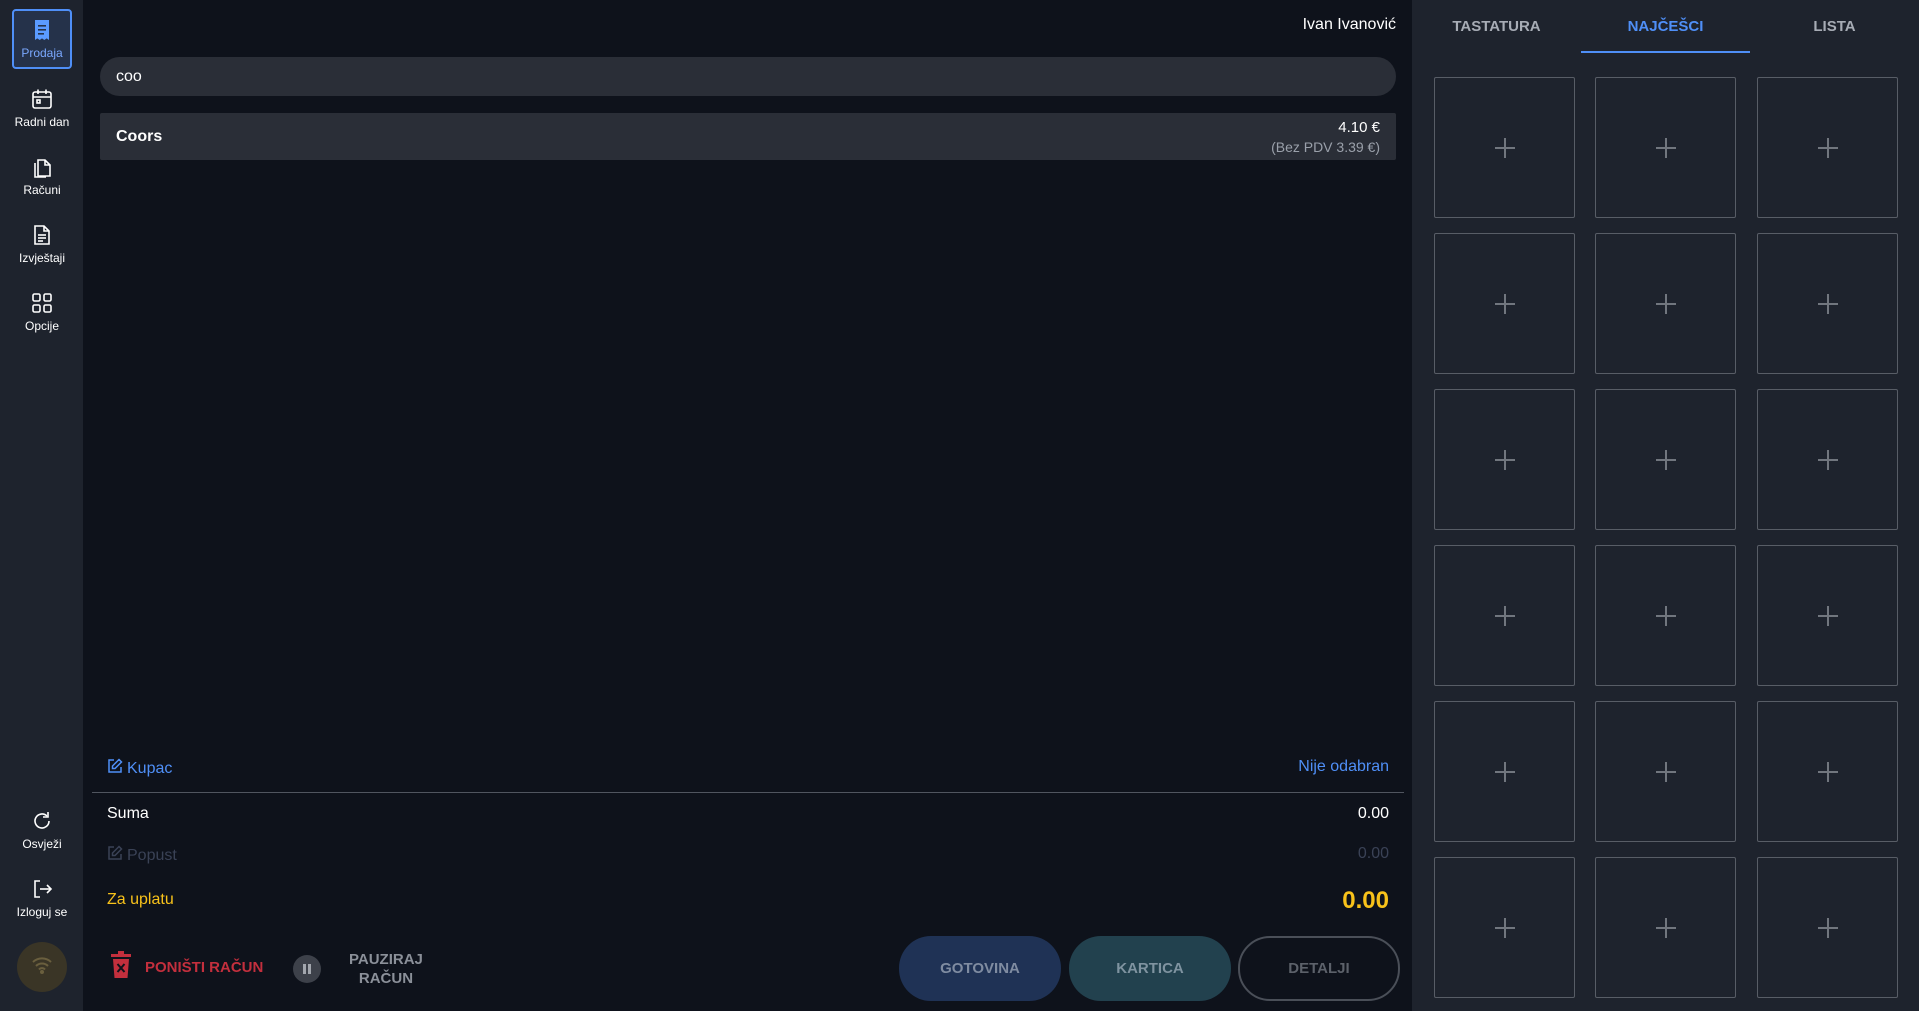  Describe the element at coordinates (204, 967) in the screenshot. I see `cancel-receipt-label: PONIŠTI RAČUN` at that location.